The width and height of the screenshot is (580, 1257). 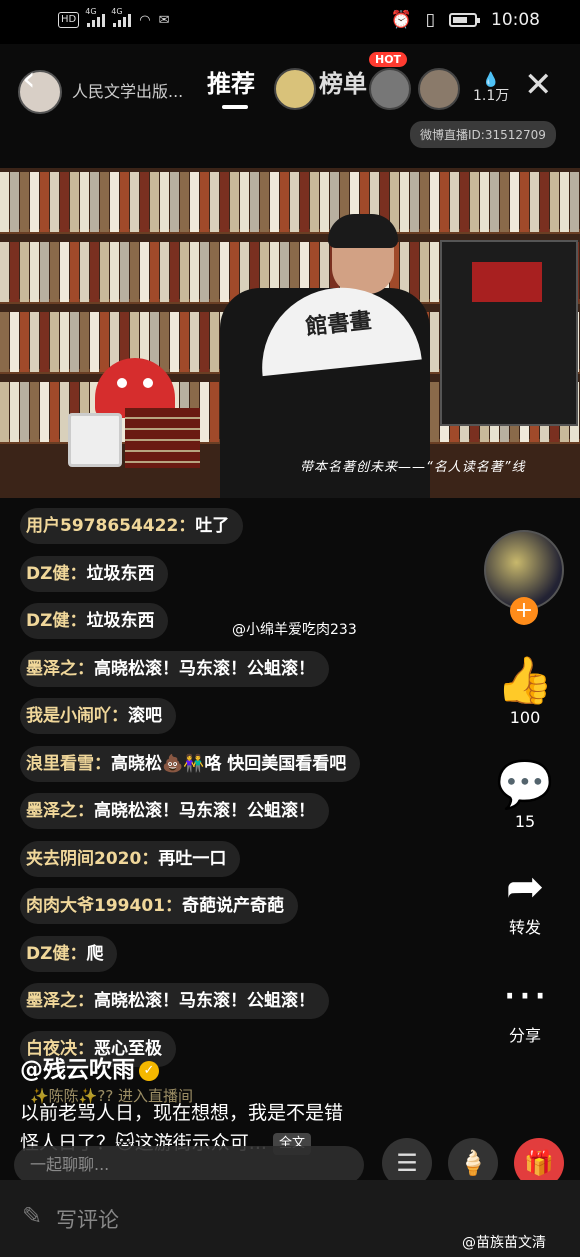 I want to click on tab-recommend: 推荐, so click(x=231, y=81).